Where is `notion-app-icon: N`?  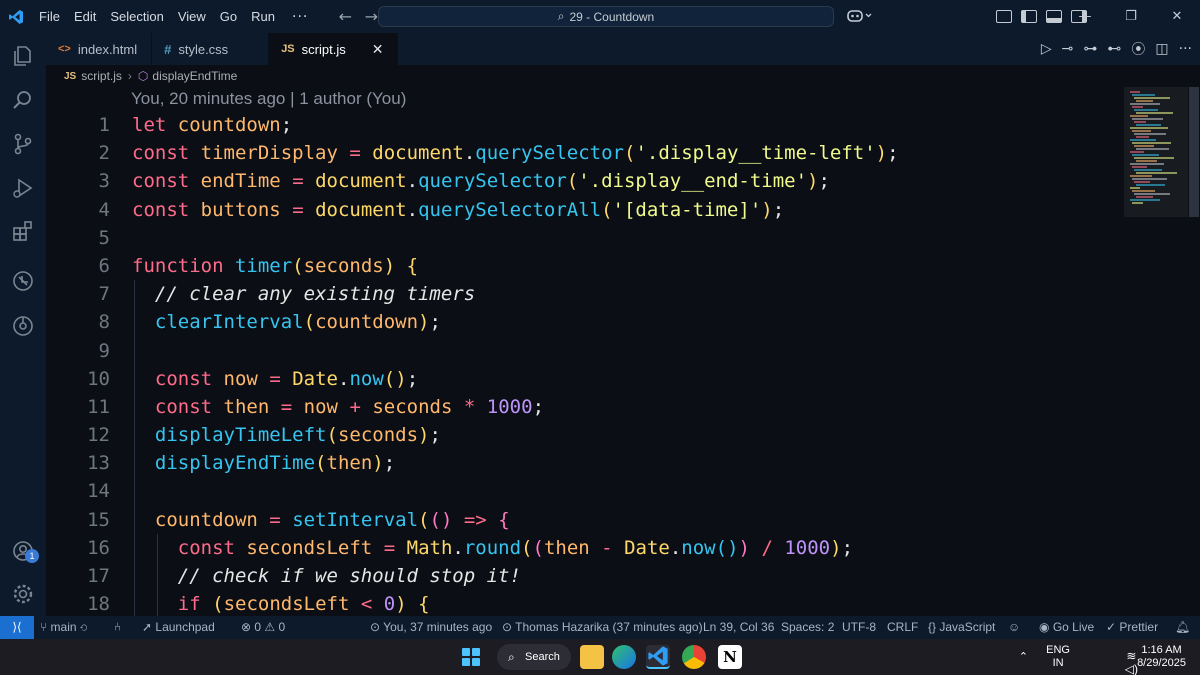 notion-app-icon: N is located at coordinates (730, 657).